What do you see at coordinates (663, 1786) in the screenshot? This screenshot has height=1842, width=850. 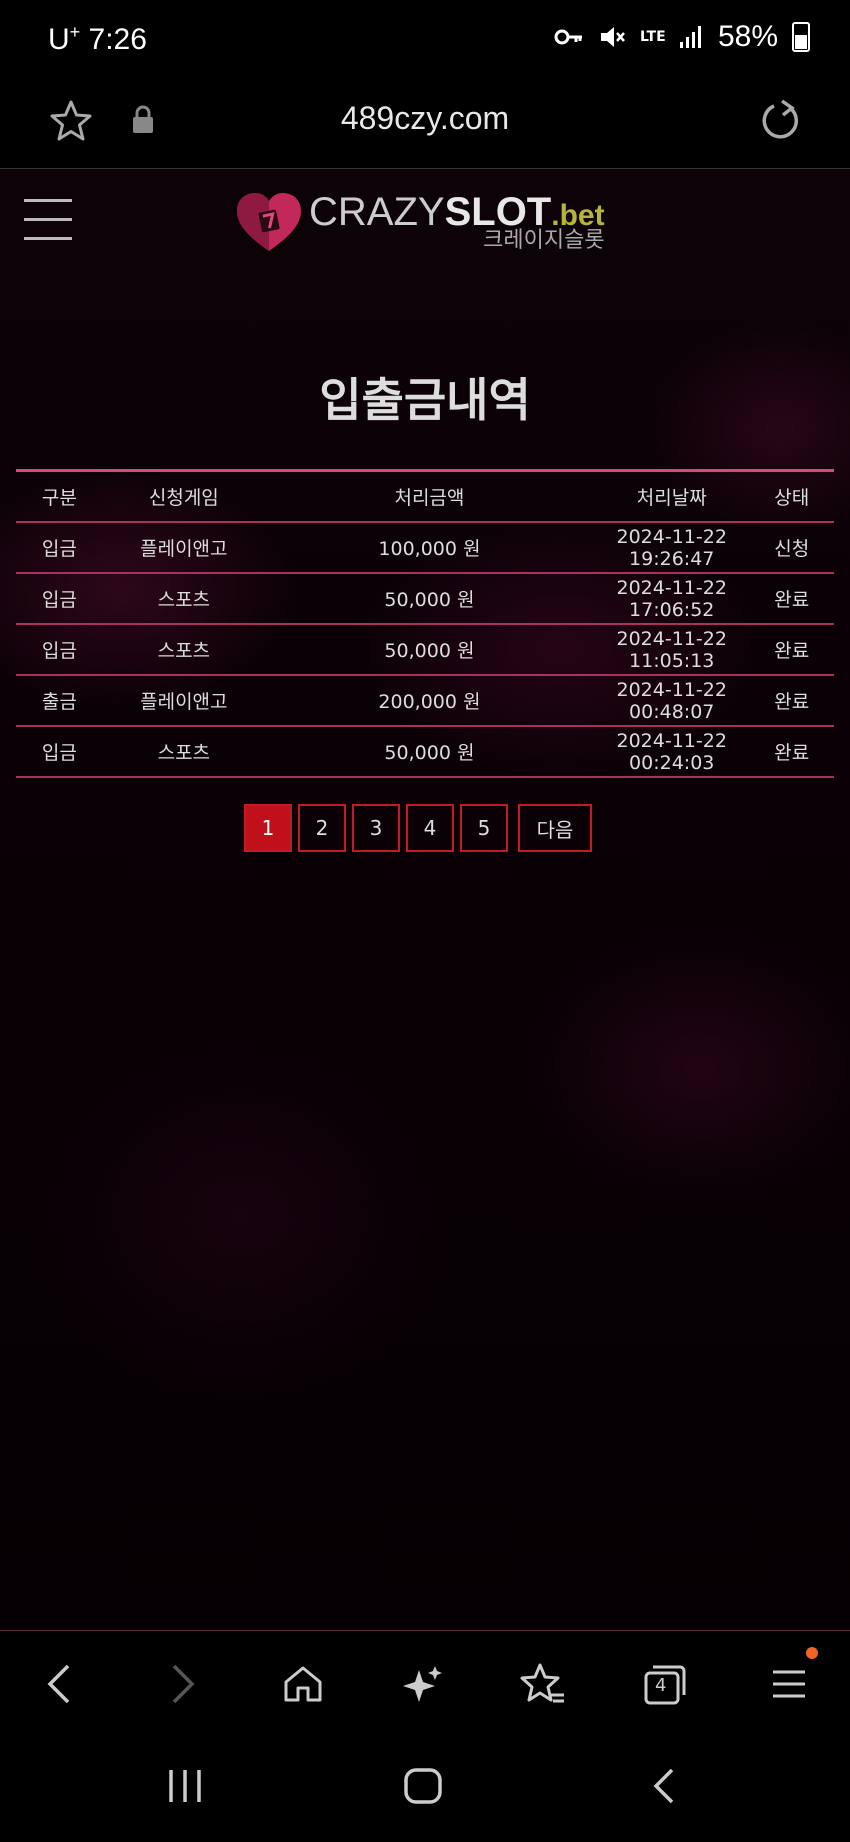 I see `system-back-icon` at bounding box center [663, 1786].